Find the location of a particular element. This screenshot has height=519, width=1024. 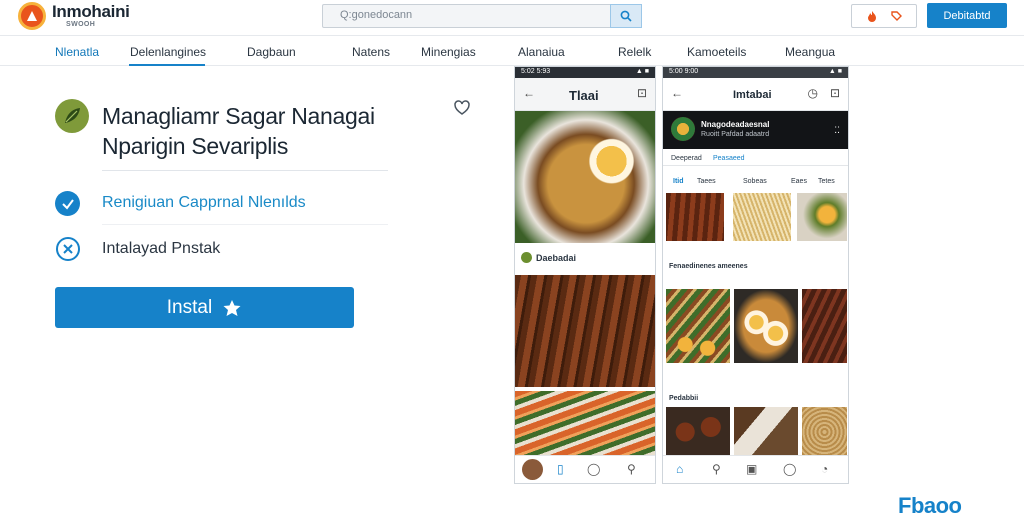

feature-label-1: Renigiuan Capprnal Nlenılds is located at coordinates (204, 202).